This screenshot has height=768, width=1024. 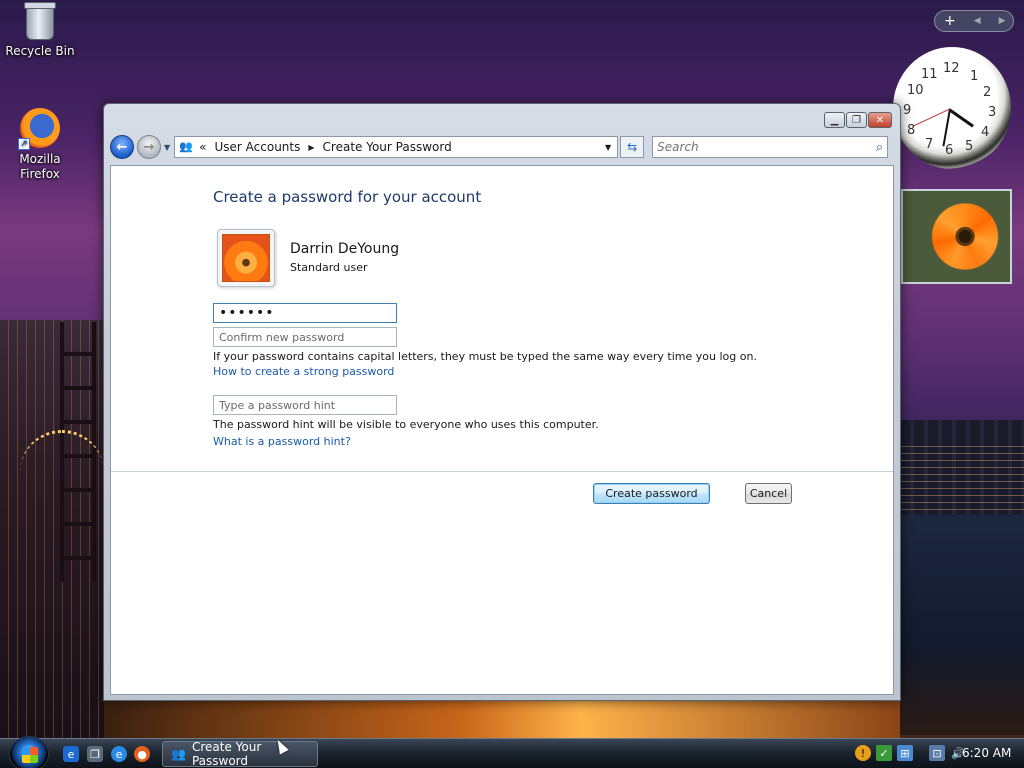 What do you see at coordinates (992, 112) in the screenshot?
I see `clock-number: 3` at bounding box center [992, 112].